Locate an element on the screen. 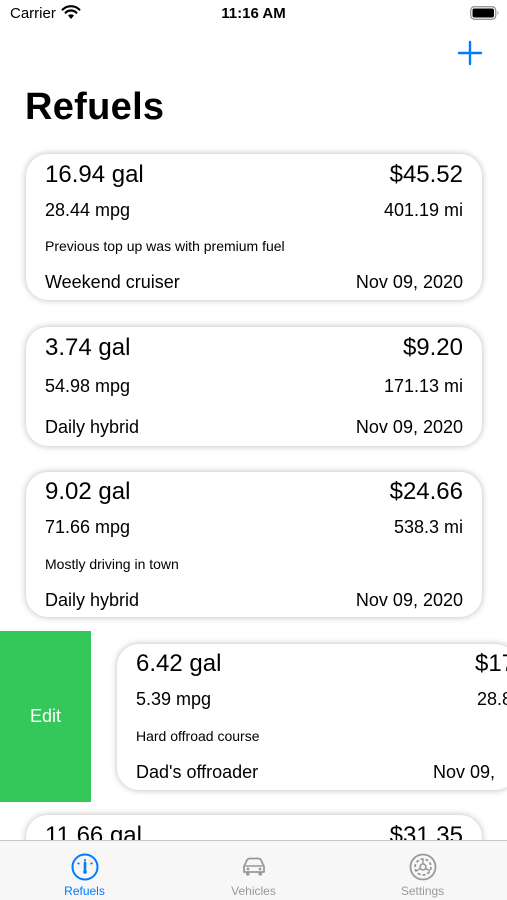 The image size is (507, 900). refuel-volume: 9.02 gal is located at coordinates (88, 491).